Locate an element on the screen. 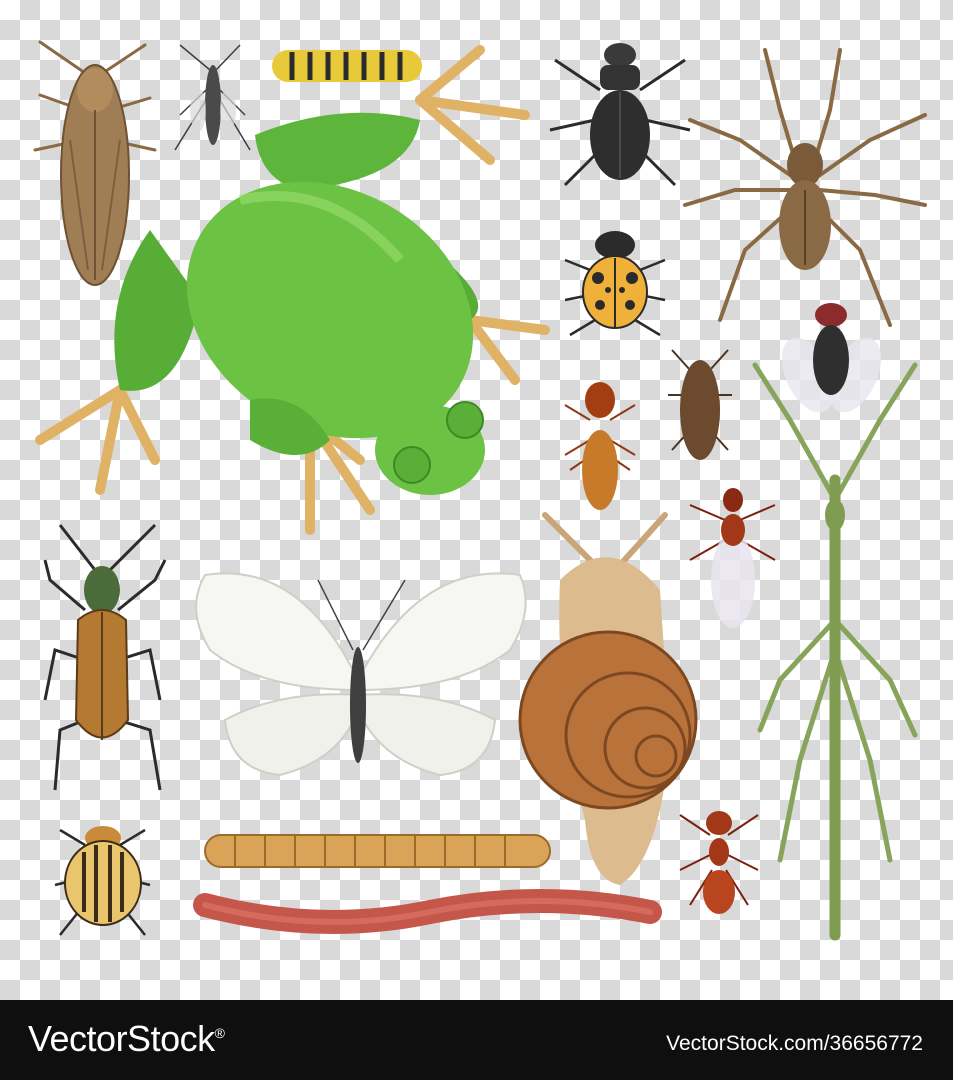 This screenshot has height=1080, width=953. red-ant is located at coordinates (719, 862).